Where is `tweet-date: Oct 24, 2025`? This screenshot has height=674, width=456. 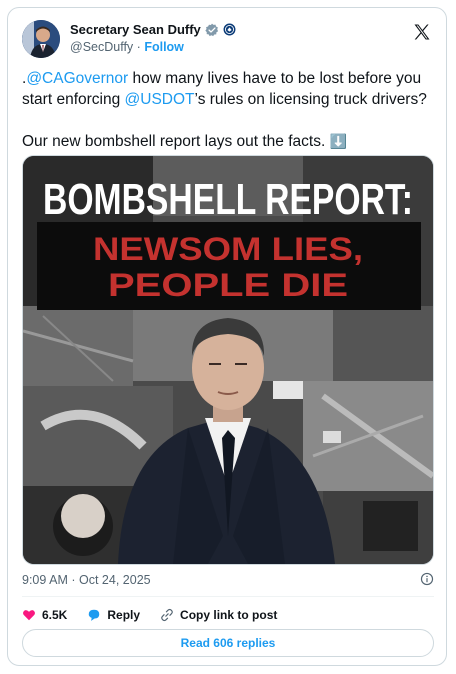
tweet-date: Oct 24, 2025 is located at coordinates (115, 580).